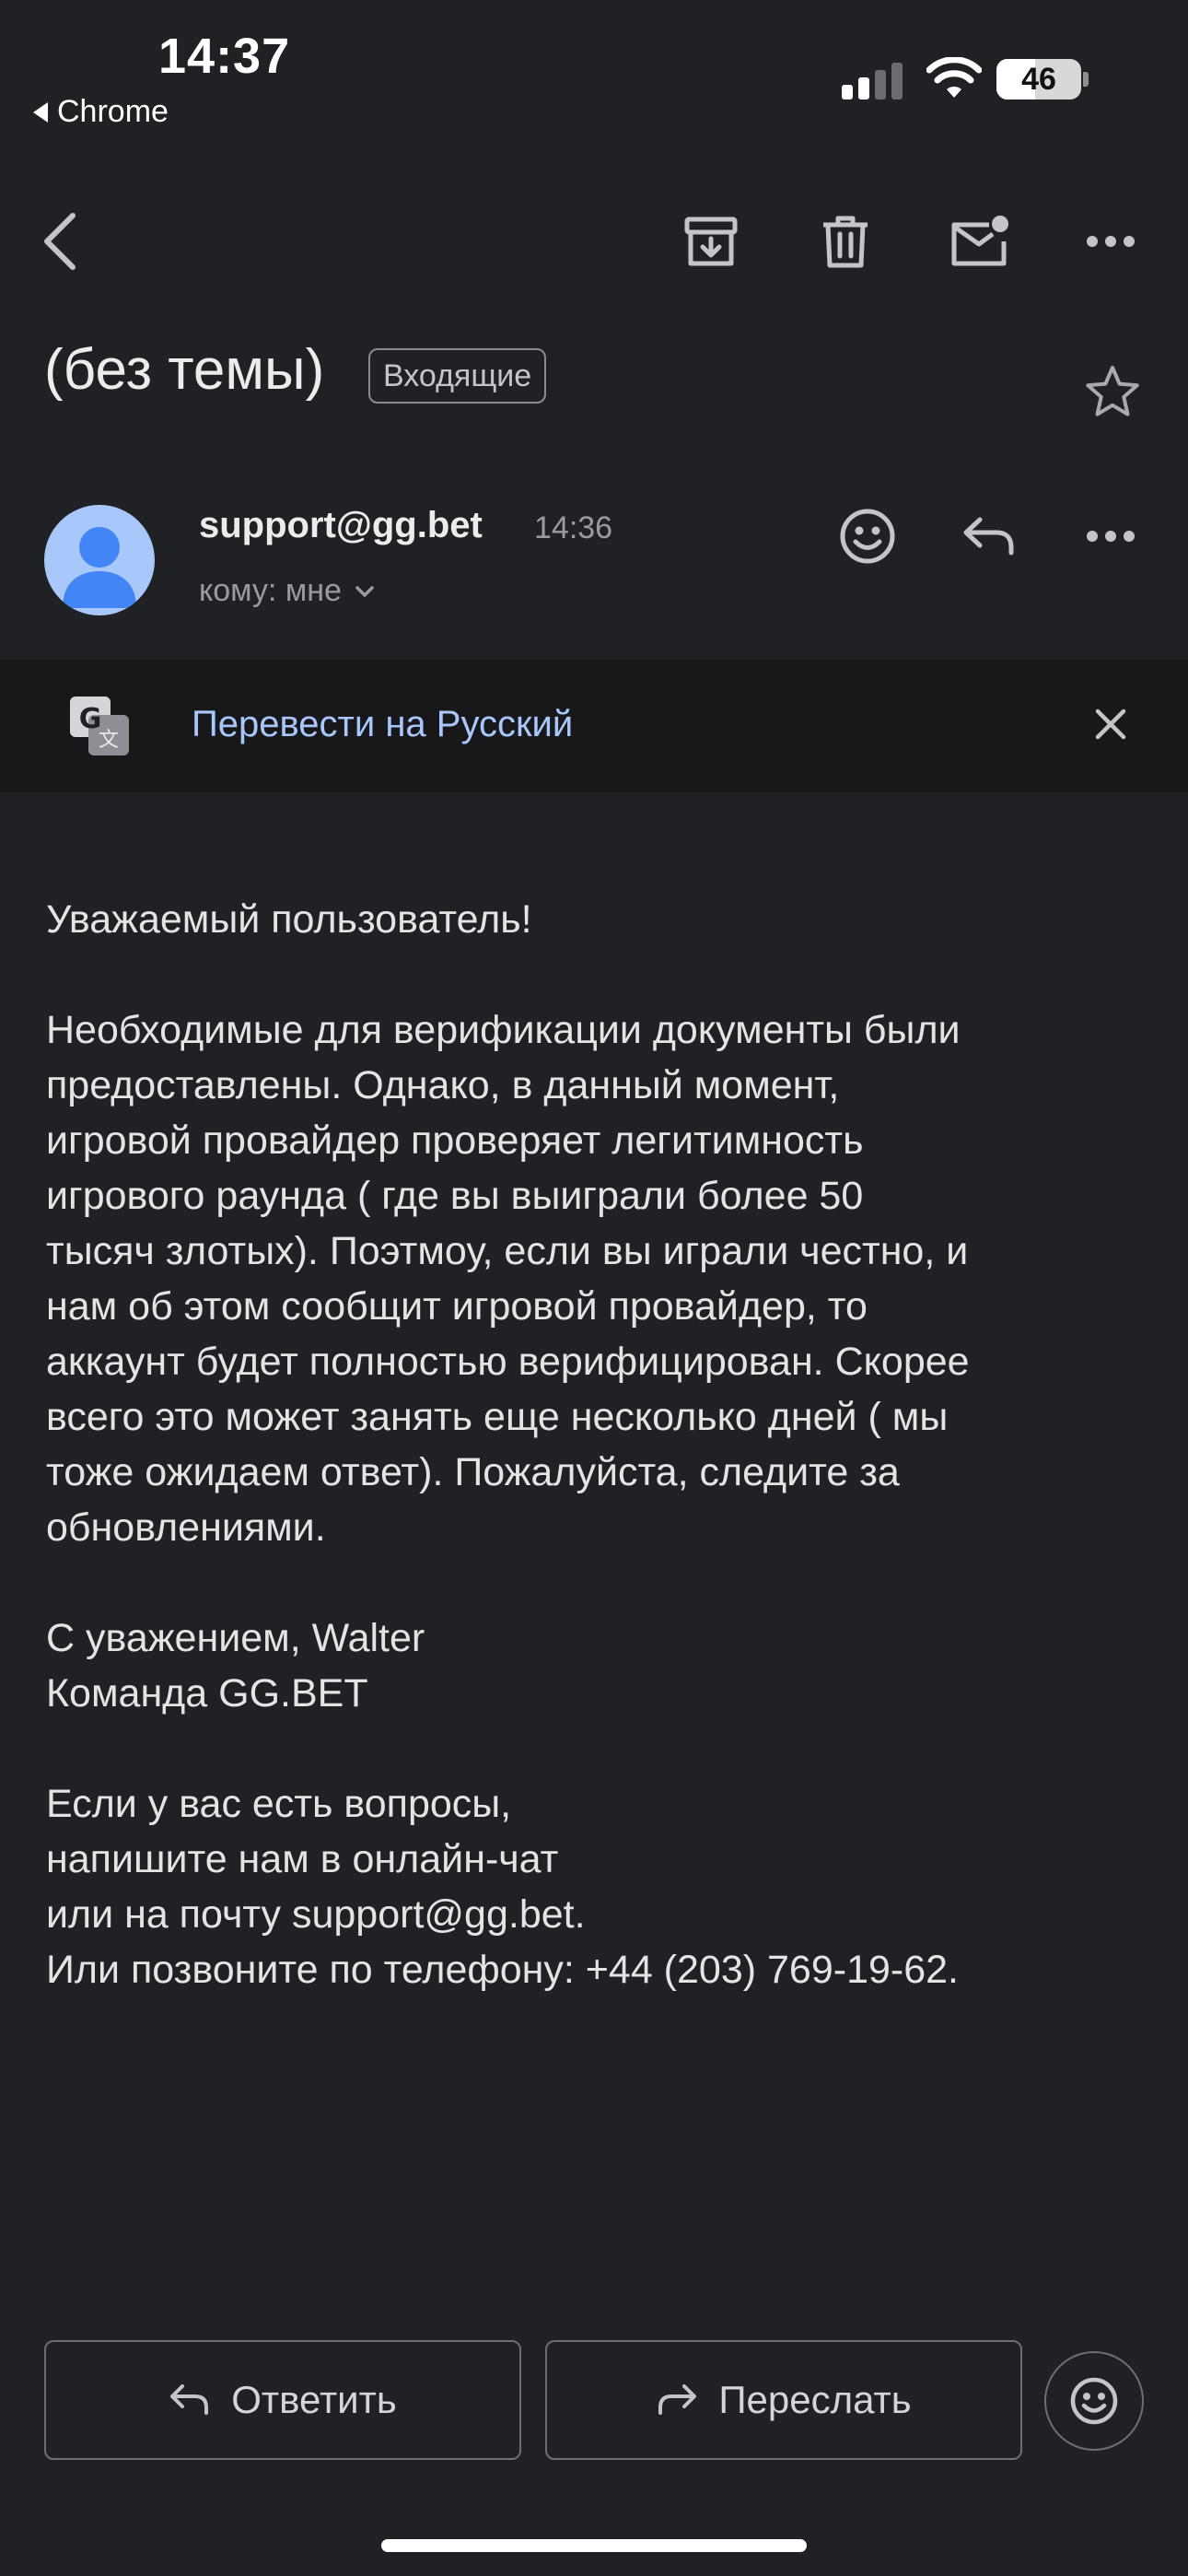 The height and width of the screenshot is (2576, 1188). What do you see at coordinates (677, 2399) in the screenshot?
I see `forward-icon` at bounding box center [677, 2399].